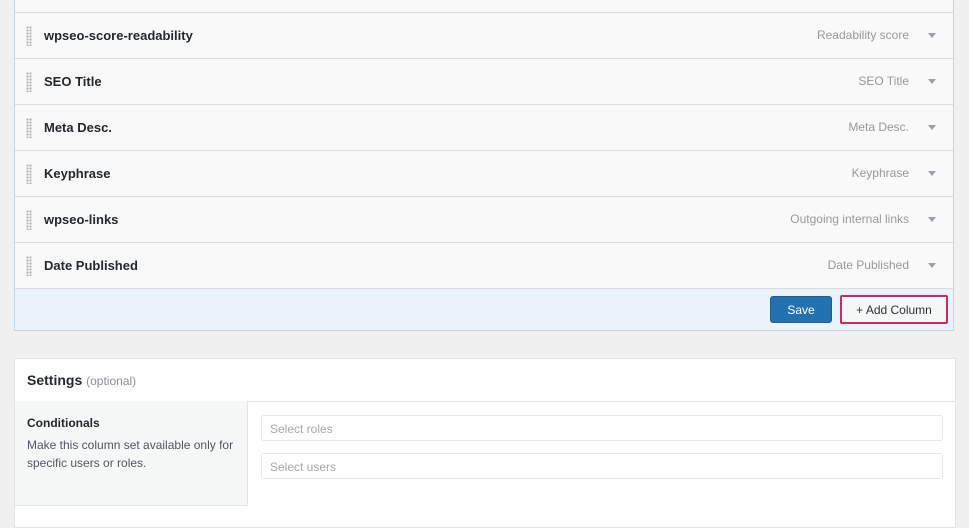 The width and height of the screenshot is (969, 528). What do you see at coordinates (868, 265) in the screenshot?
I see `column-type: Date Published` at bounding box center [868, 265].